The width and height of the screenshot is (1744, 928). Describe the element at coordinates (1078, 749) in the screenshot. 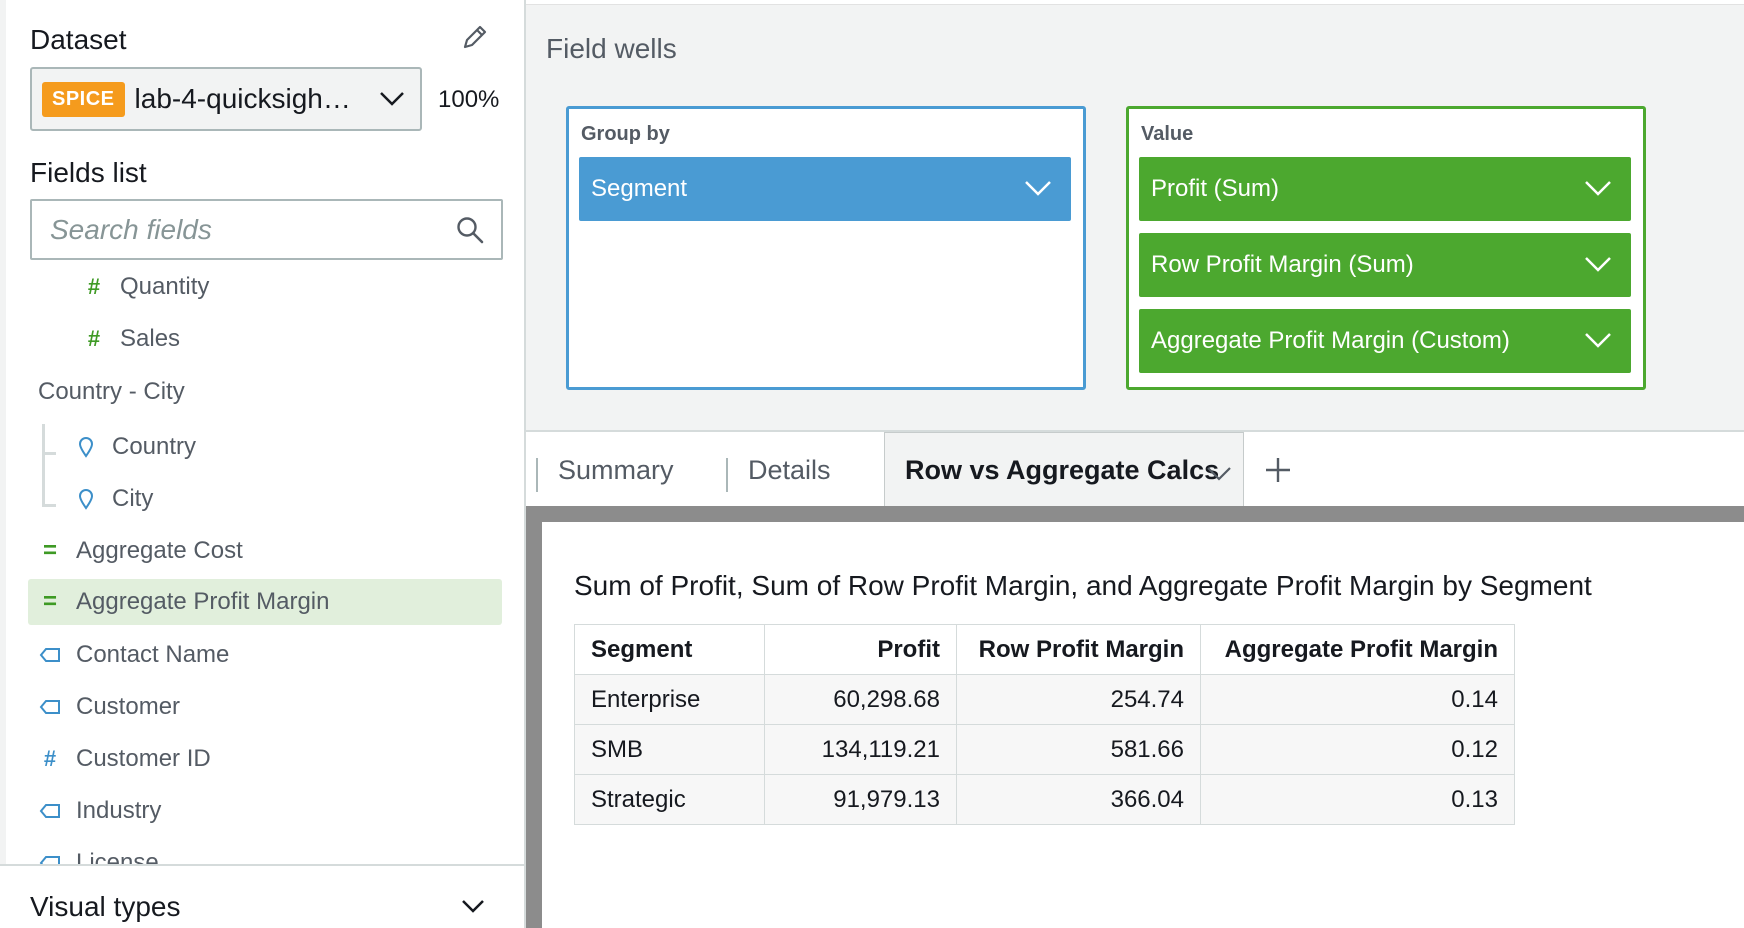

I see `table-cell: 581.66` at that location.